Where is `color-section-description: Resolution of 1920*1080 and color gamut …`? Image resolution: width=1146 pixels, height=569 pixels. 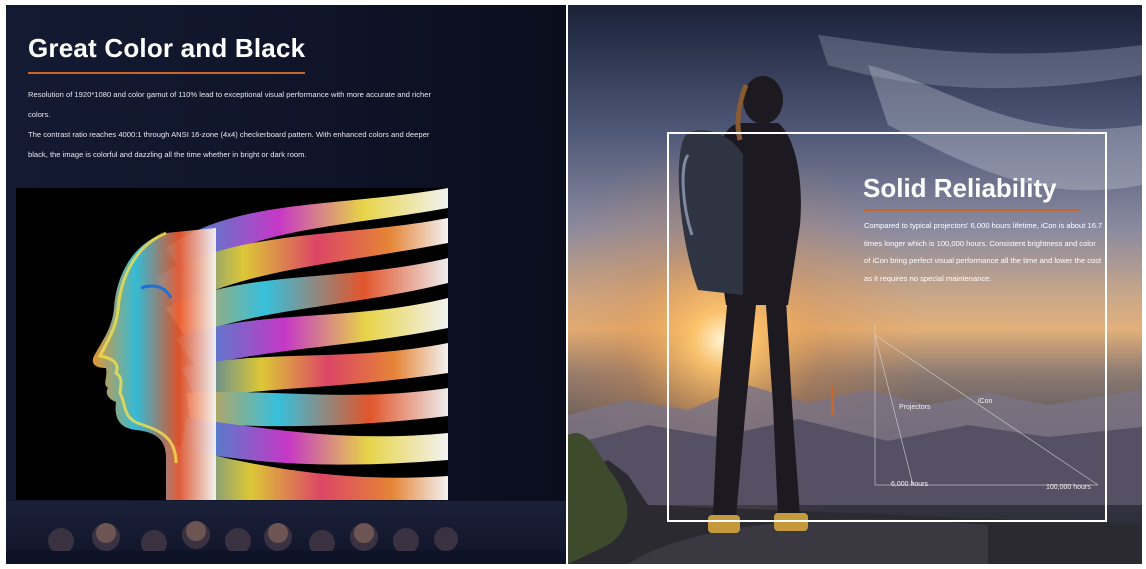
color-section-description: Resolution of 1920*1080 and color gamut … is located at coordinates (238, 125).